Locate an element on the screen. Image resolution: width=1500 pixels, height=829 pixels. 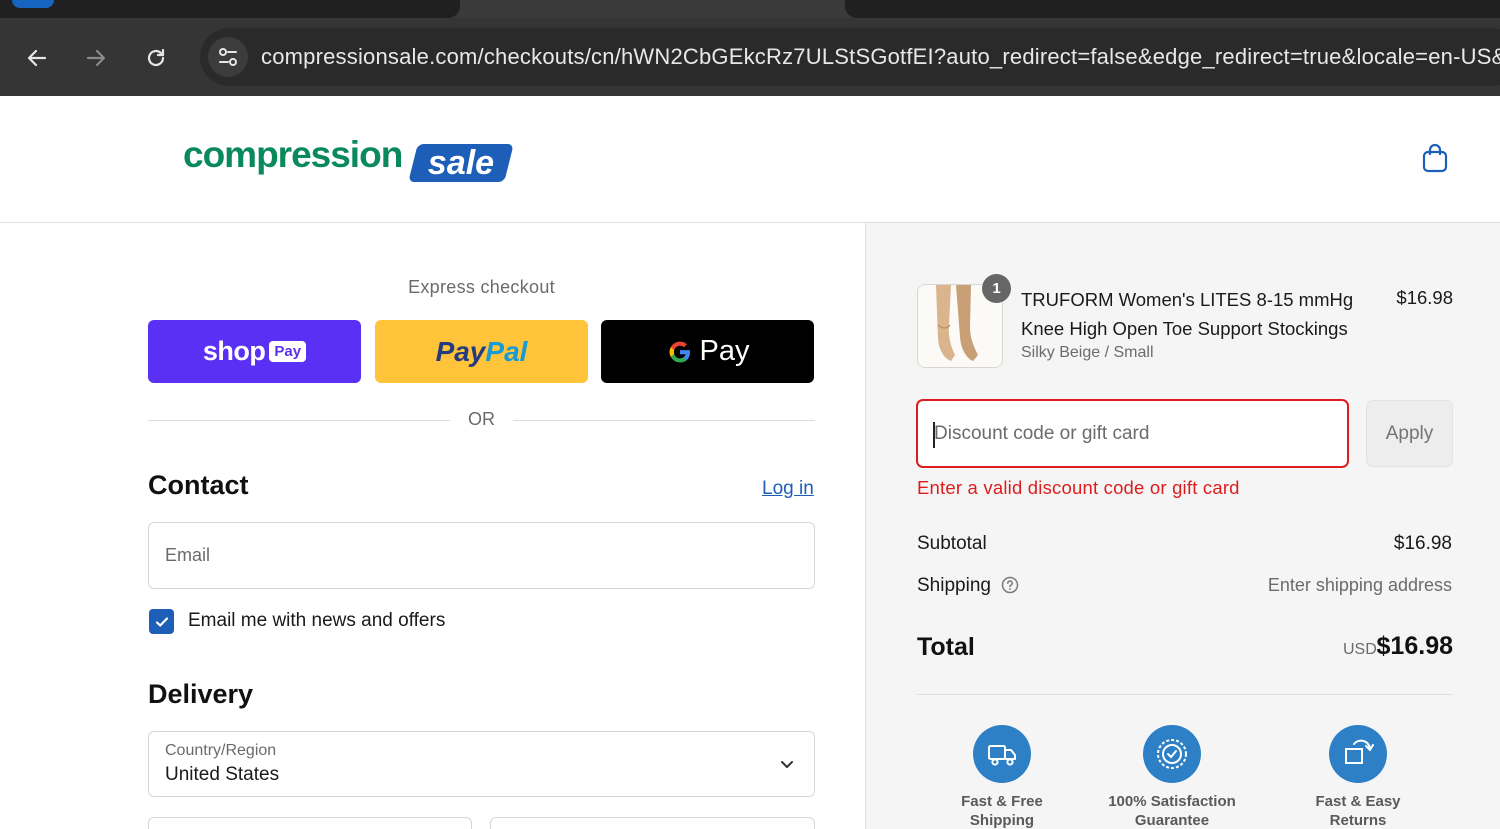
total-currency: USD is located at coordinates (1360, 649).